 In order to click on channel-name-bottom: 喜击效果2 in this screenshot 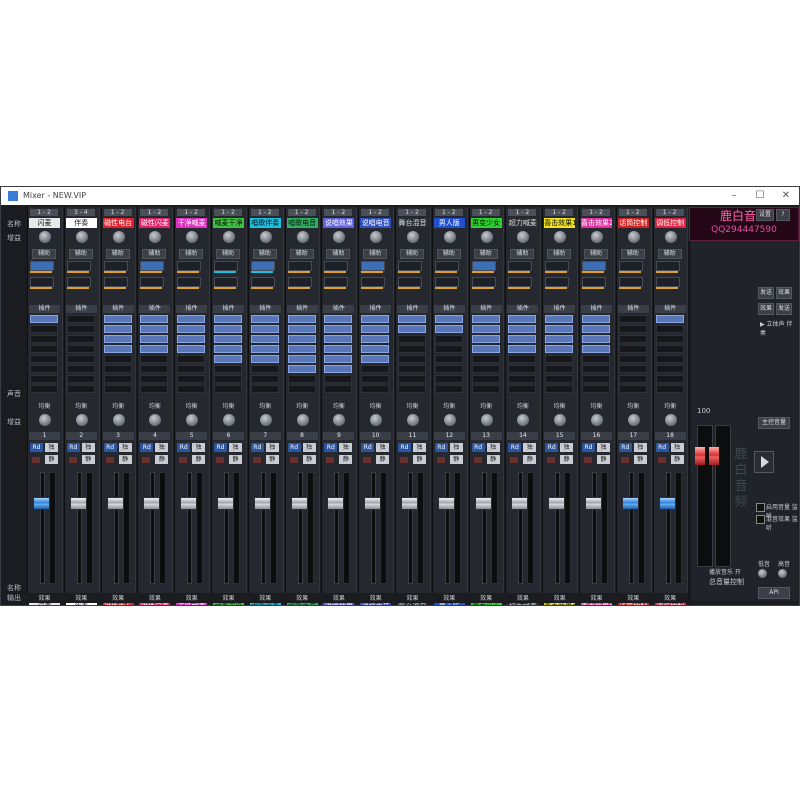, I will do `click(596, 604)`.